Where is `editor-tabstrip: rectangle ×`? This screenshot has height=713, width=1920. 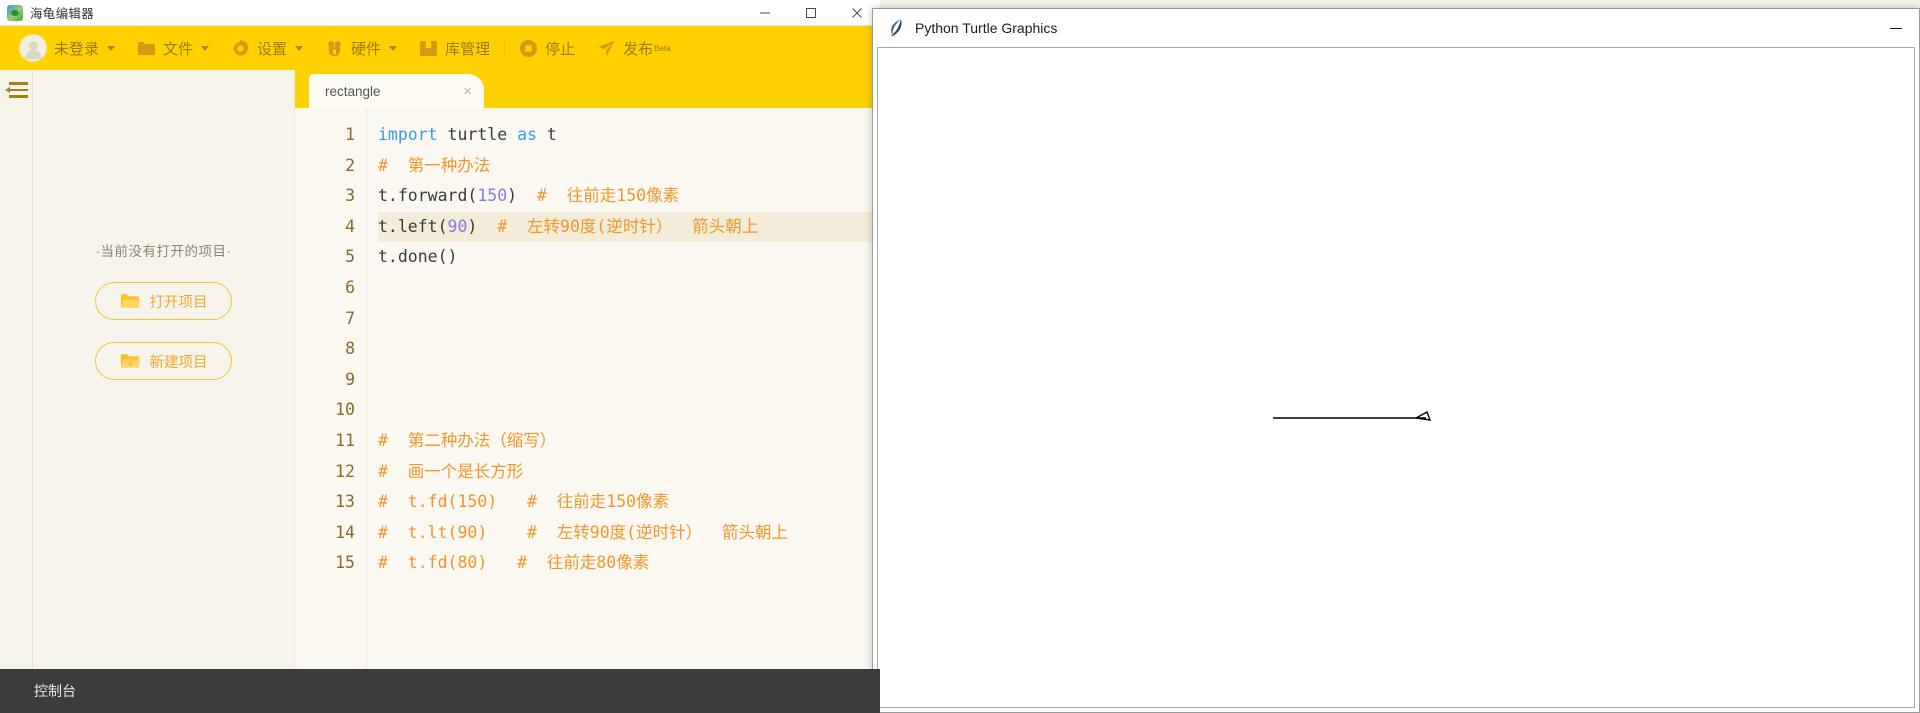
editor-tabstrip: rectangle × is located at coordinates (587, 89).